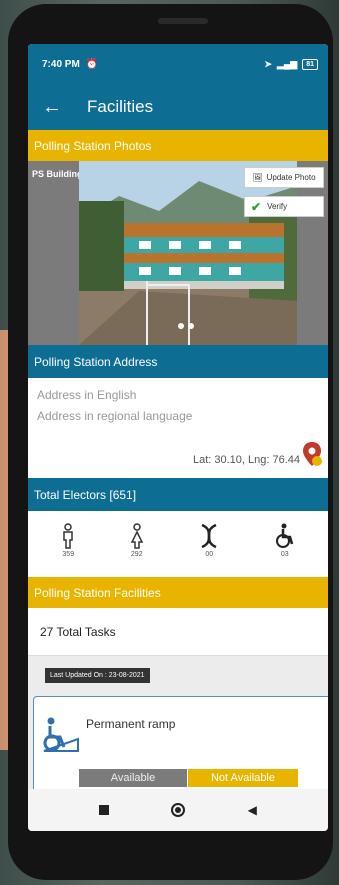  Describe the element at coordinates (178, 395) in the screenshot. I see `address-english-field: Address in English` at that location.